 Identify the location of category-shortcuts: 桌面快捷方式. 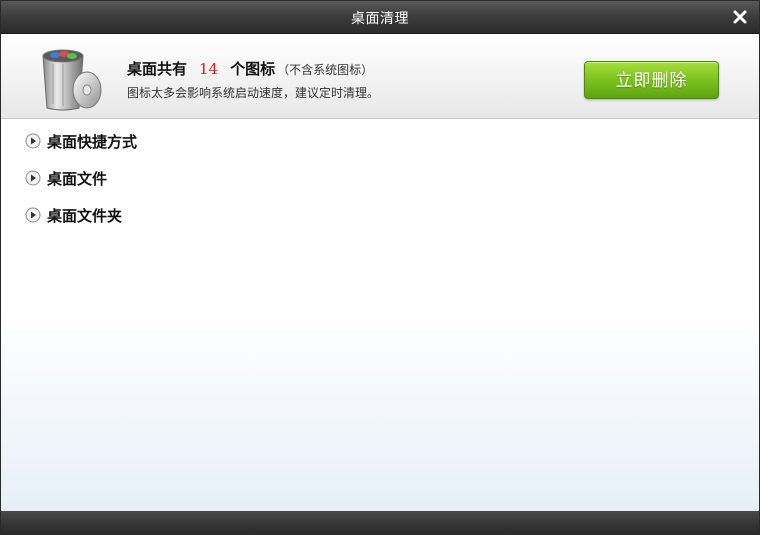
(81, 141).